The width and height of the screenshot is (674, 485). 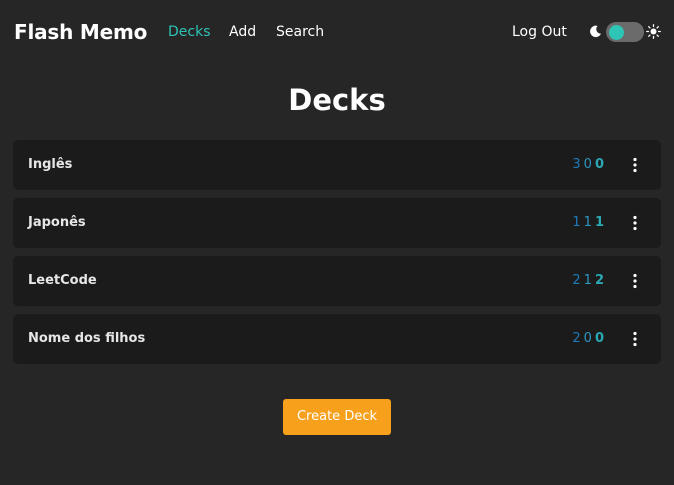 What do you see at coordinates (337, 281) in the screenshot?
I see `deck-row-leetcode: LeetCode 212` at bounding box center [337, 281].